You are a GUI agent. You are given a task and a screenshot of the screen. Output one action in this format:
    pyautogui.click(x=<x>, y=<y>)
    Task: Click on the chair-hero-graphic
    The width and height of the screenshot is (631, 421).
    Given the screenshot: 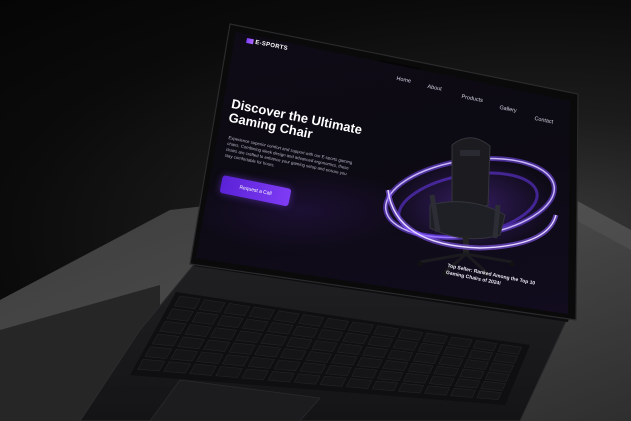 What is the action you would take?
    pyautogui.click(x=471, y=207)
    